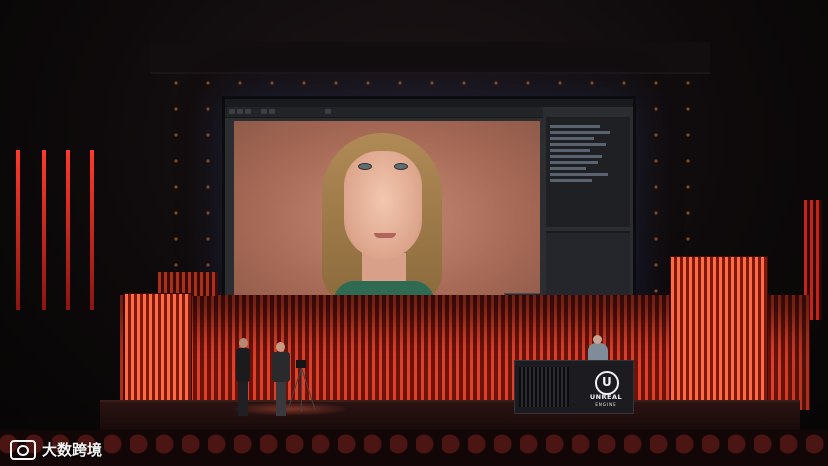 The width and height of the screenshot is (828, 466). Describe the element at coordinates (365, 166) in the screenshot. I see `character-eye-left` at that location.